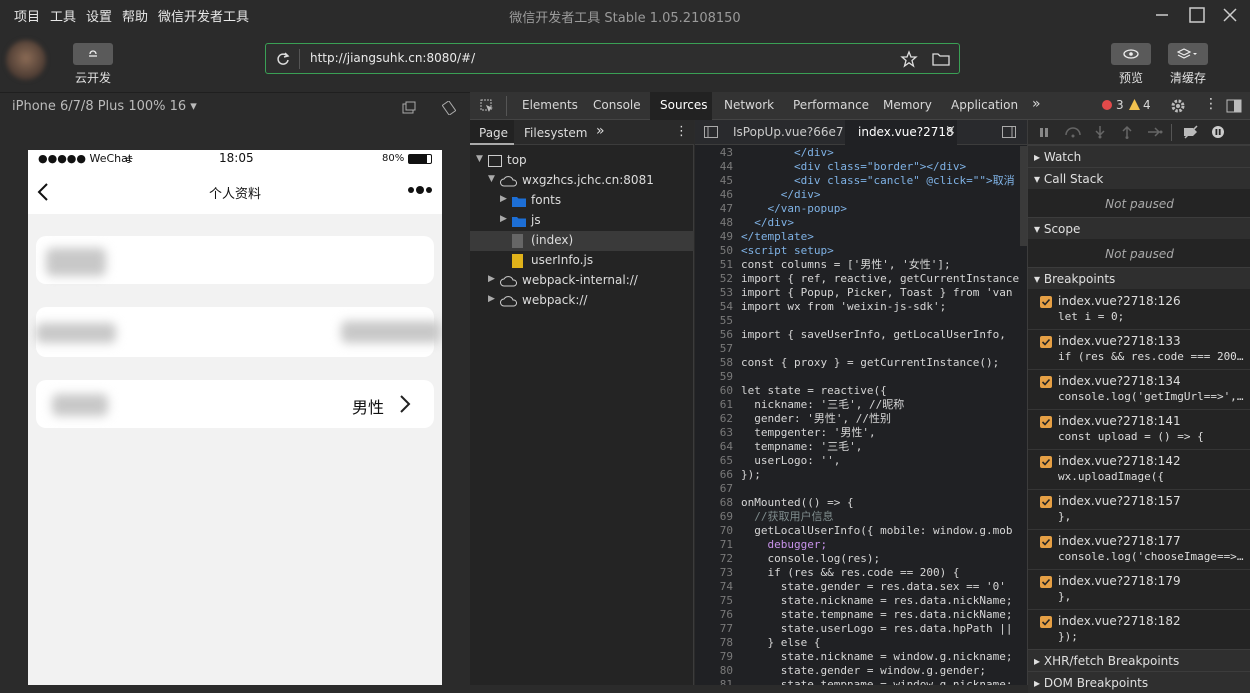  Describe the element at coordinates (711, 132) in the screenshot. I see `toggle-navigator-icon` at that location.